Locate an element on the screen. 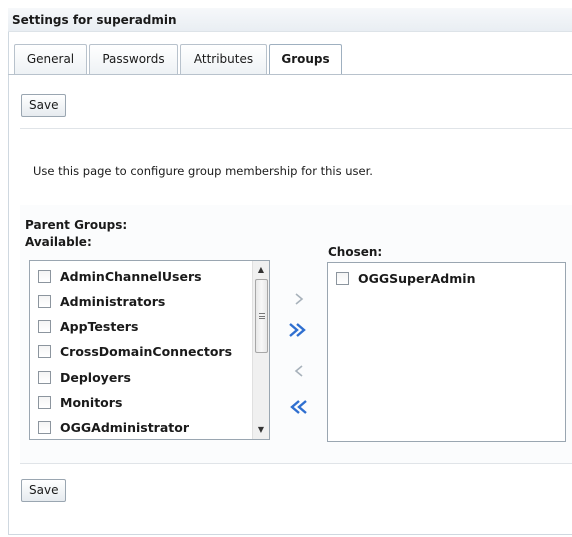 Image resolution: width=572 pixels, height=537 pixels. panel-bottom-border is located at coordinates (290, 534).